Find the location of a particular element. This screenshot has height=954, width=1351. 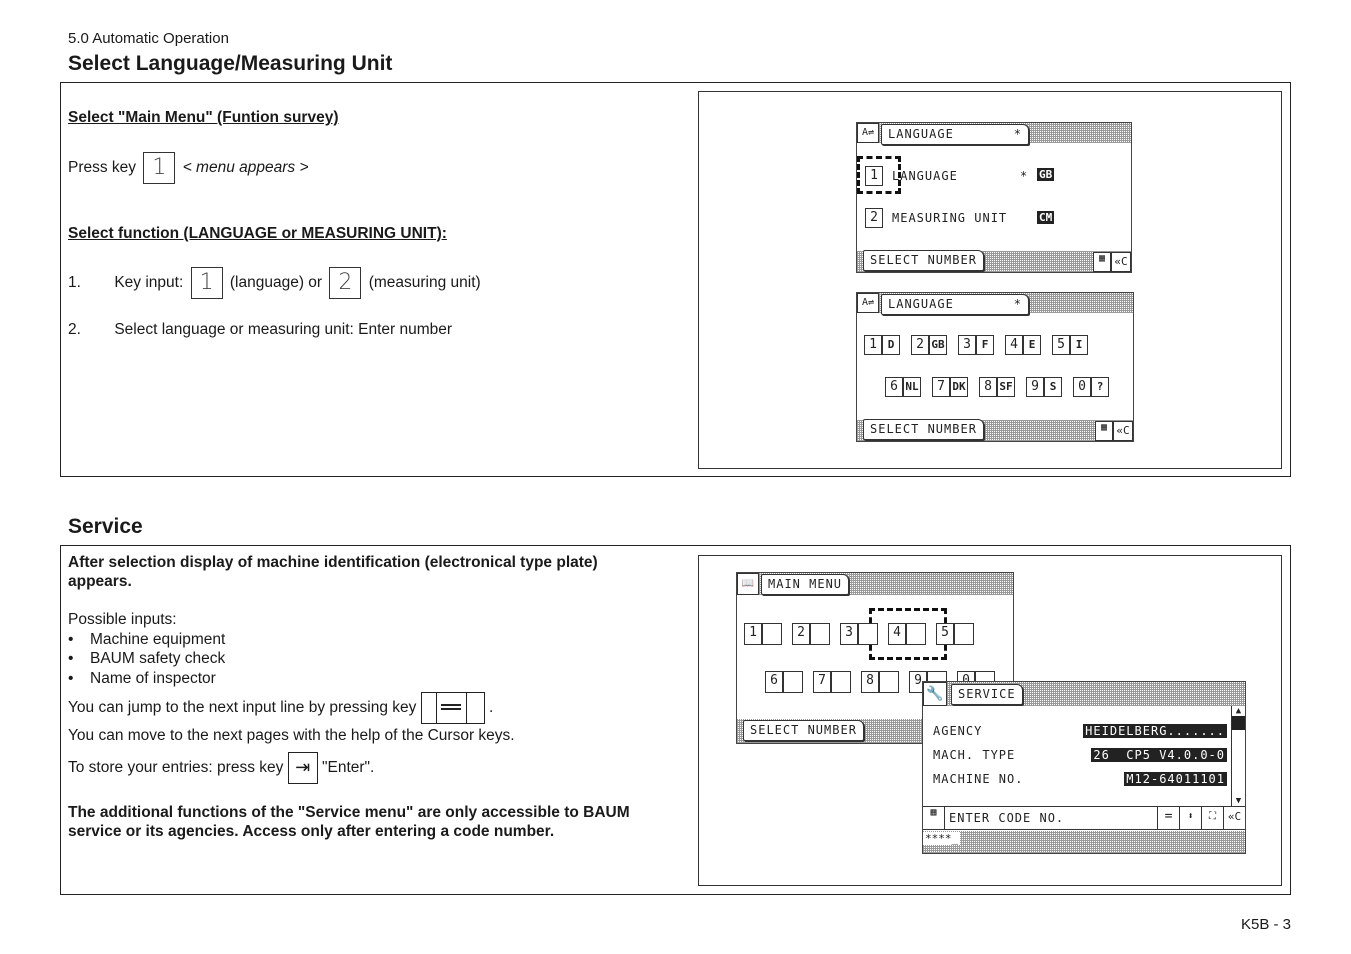

step-1-num: 1. is located at coordinates (74, 283).